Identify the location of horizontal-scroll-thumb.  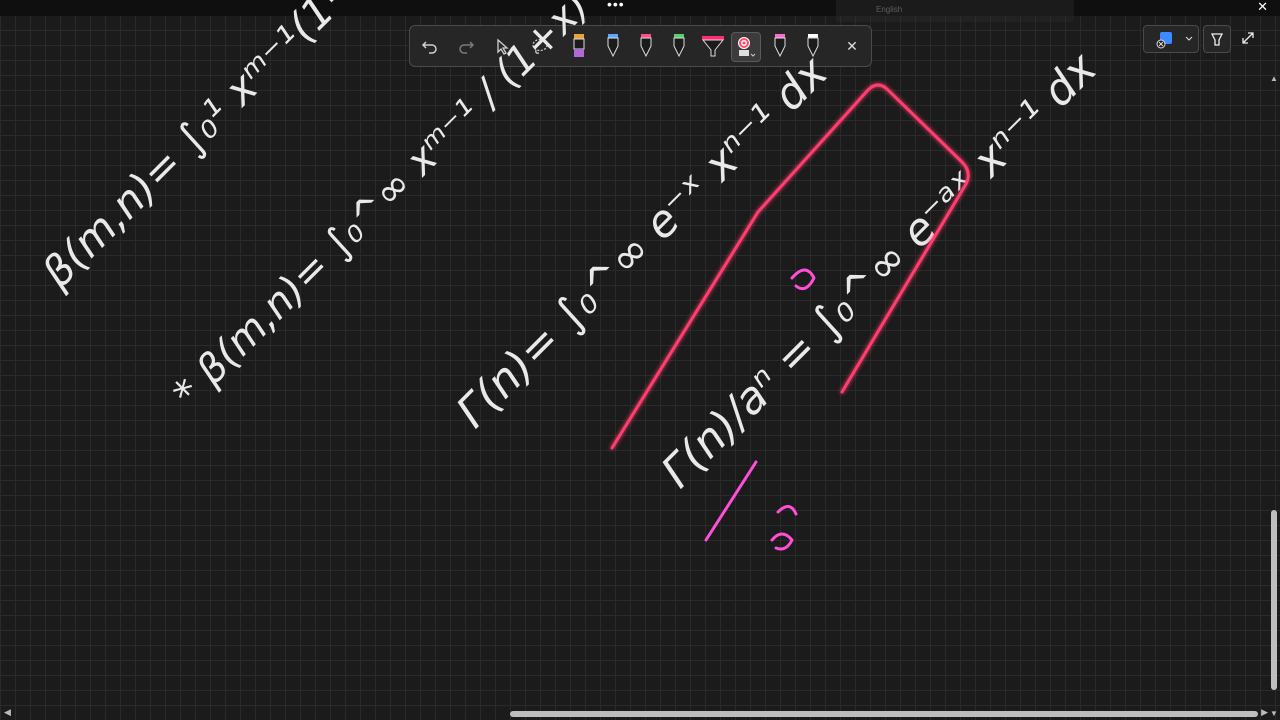
(884, 714).